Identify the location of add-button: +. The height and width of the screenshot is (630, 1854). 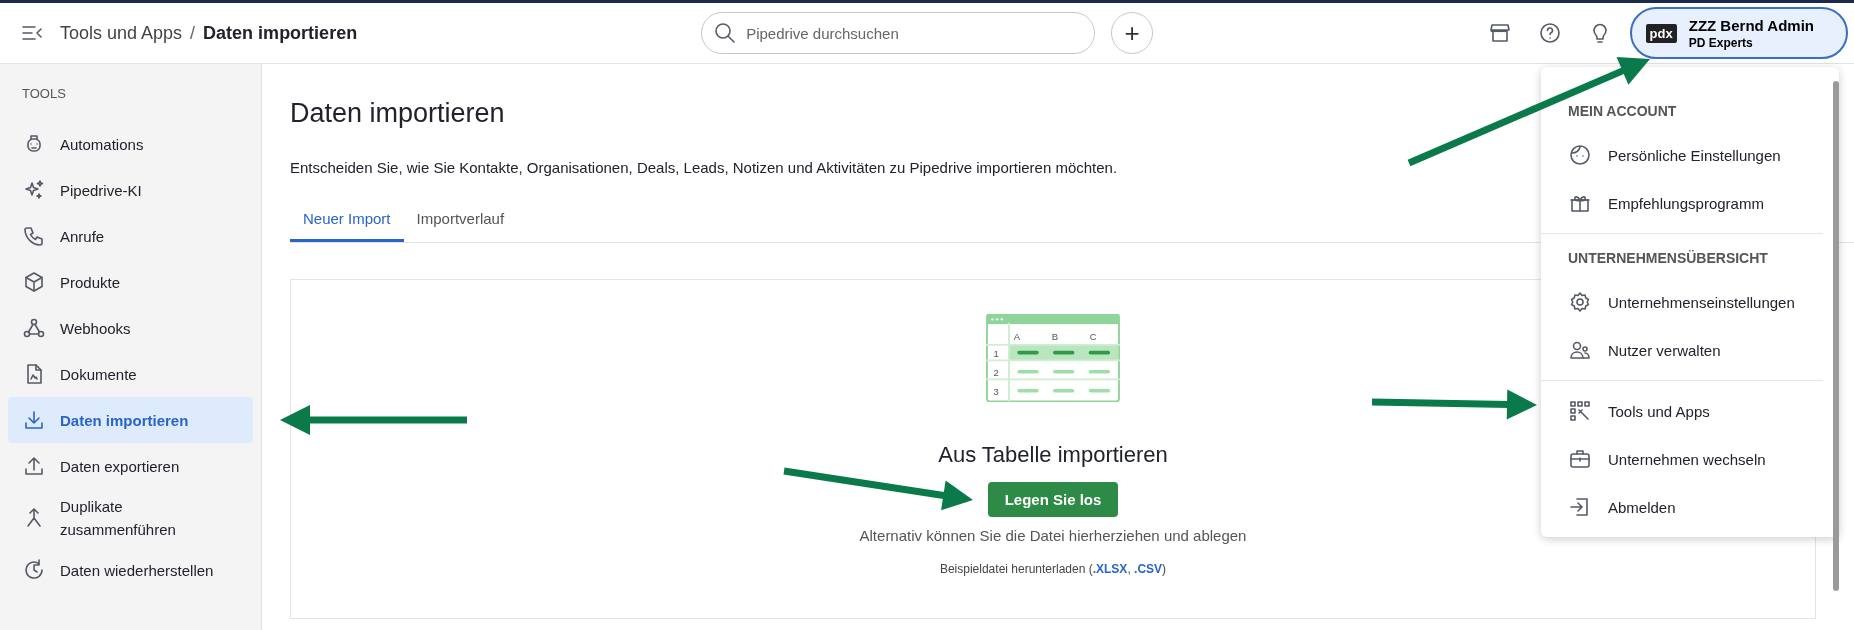
(1132, 33).